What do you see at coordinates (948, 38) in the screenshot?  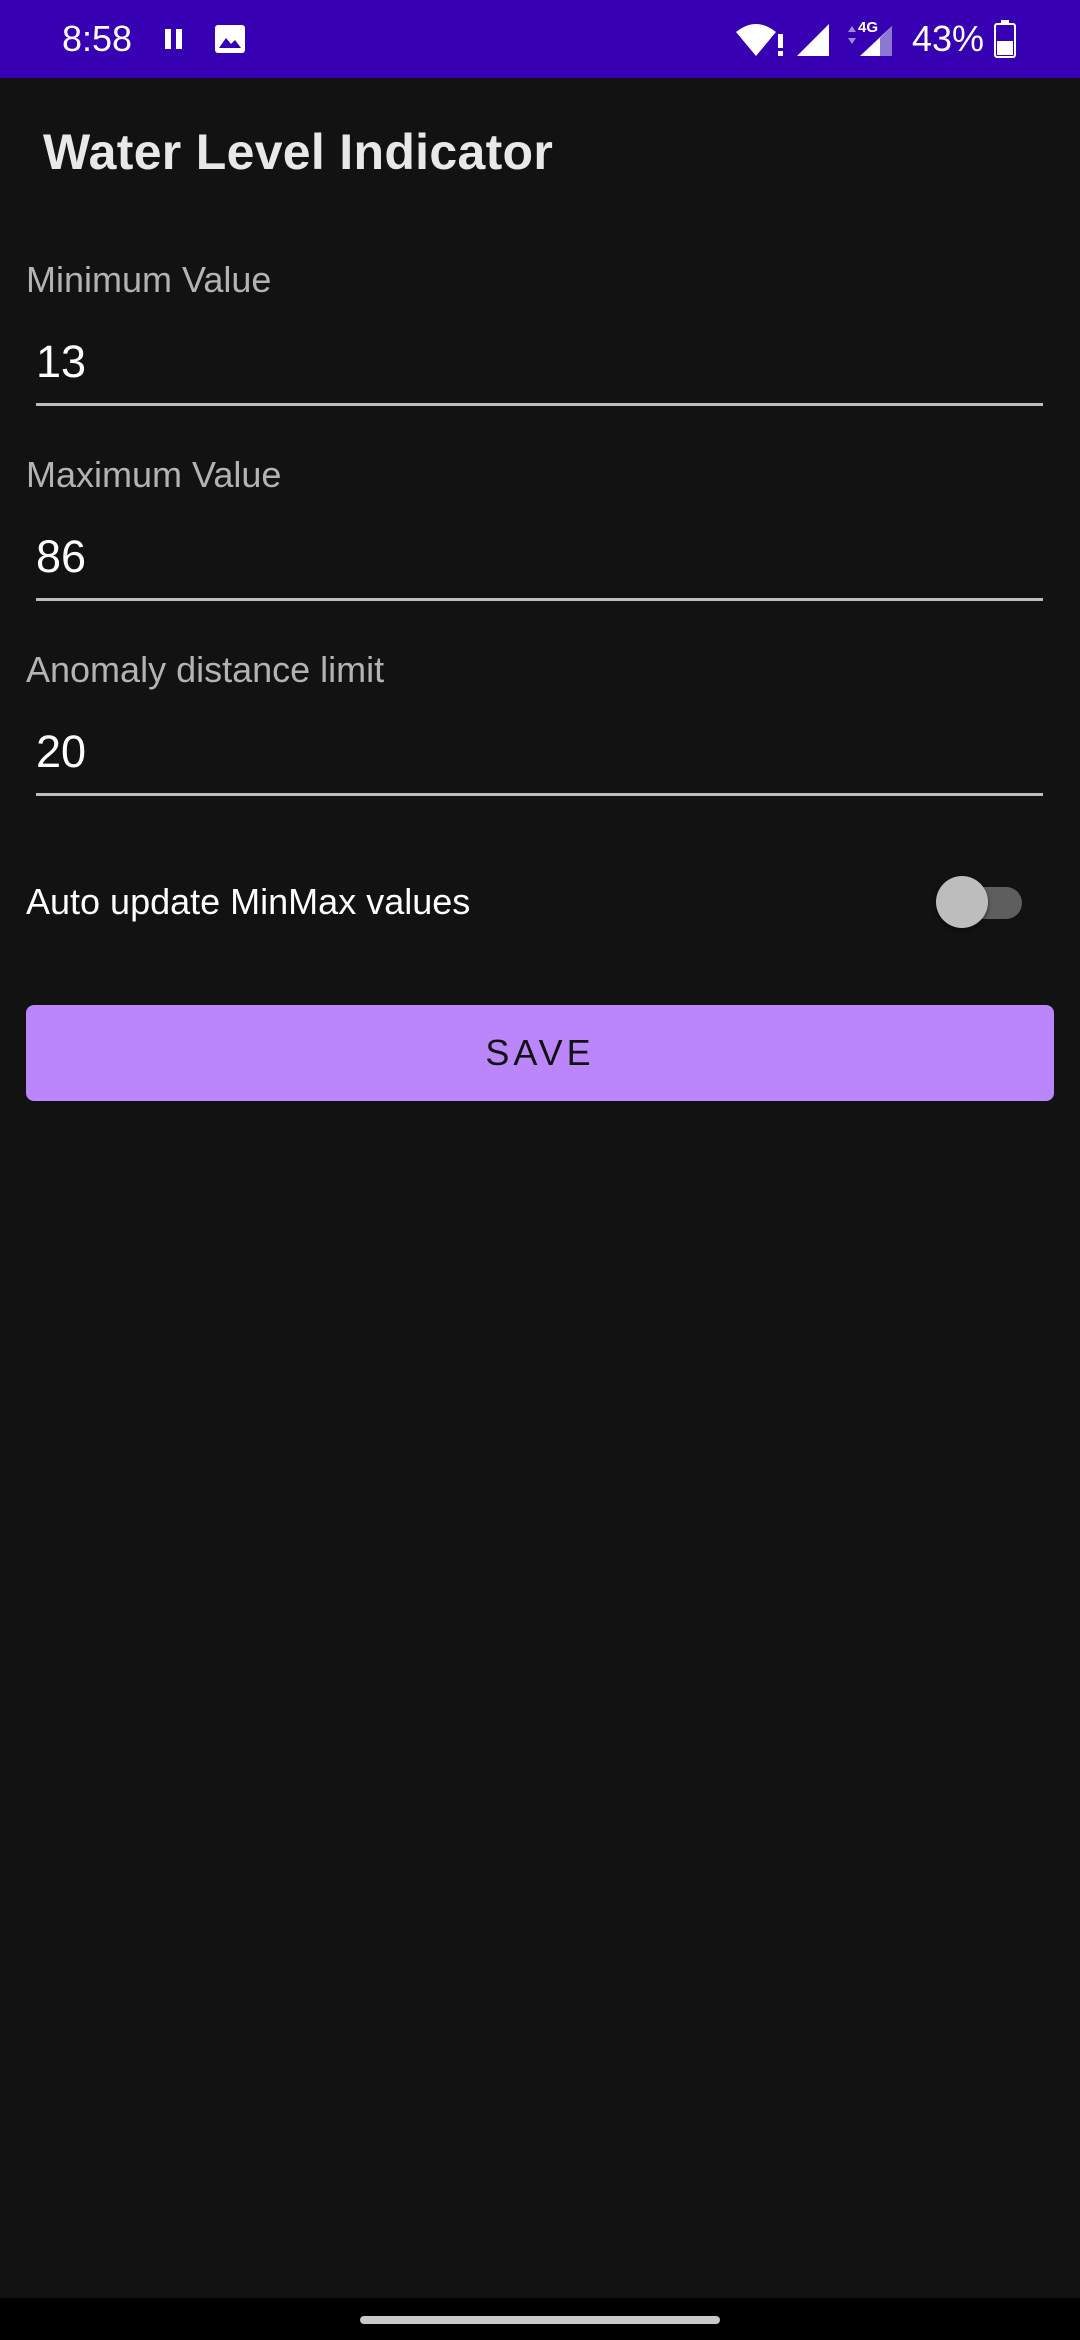 I see `battery-percent: 43%` at bounding box center [948, 38].